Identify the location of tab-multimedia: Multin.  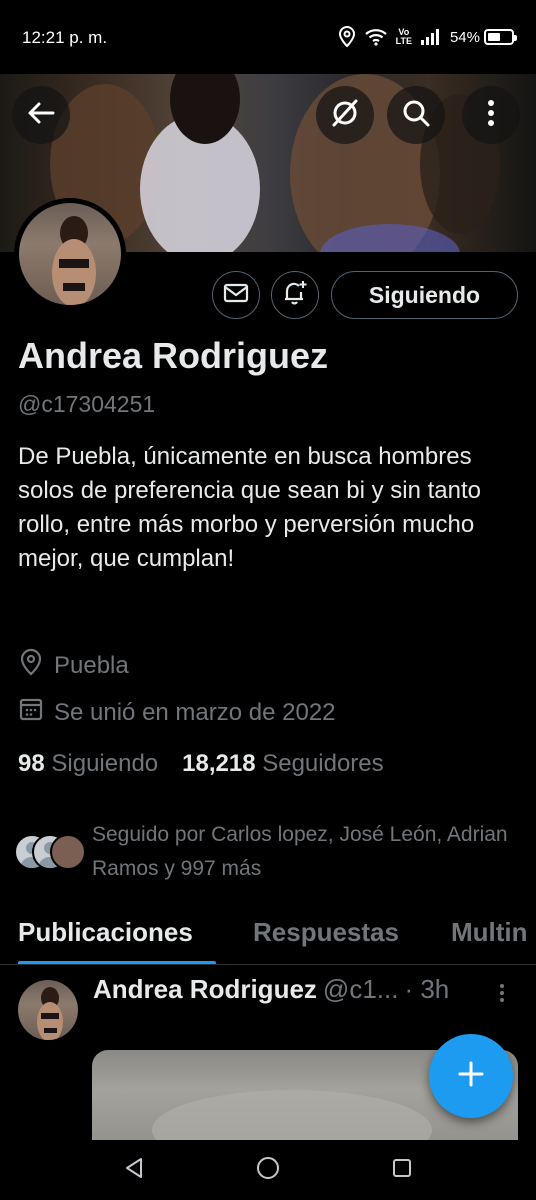
(489, 932).